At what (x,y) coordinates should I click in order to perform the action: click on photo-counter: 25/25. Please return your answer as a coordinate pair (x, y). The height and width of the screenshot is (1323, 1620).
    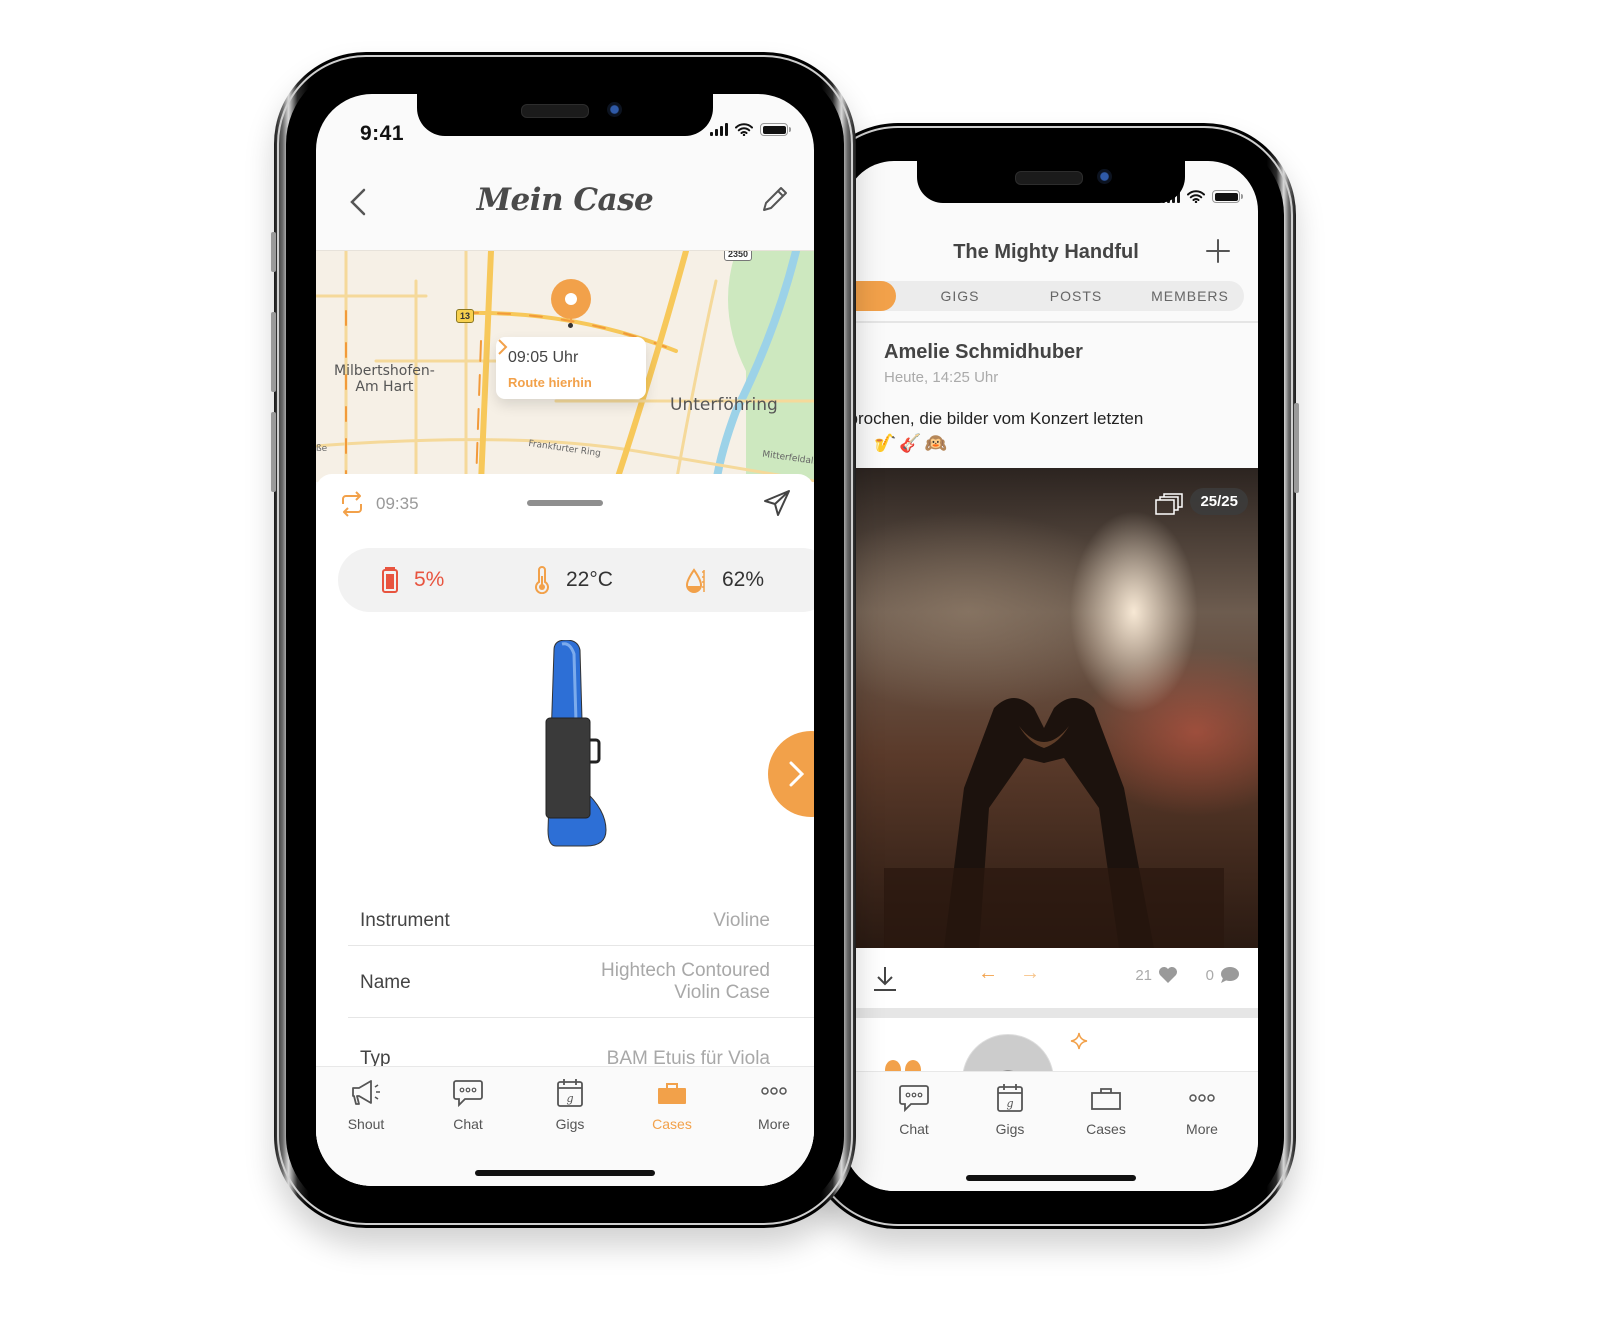
    Looking at the image, I should click on (1219, 501).